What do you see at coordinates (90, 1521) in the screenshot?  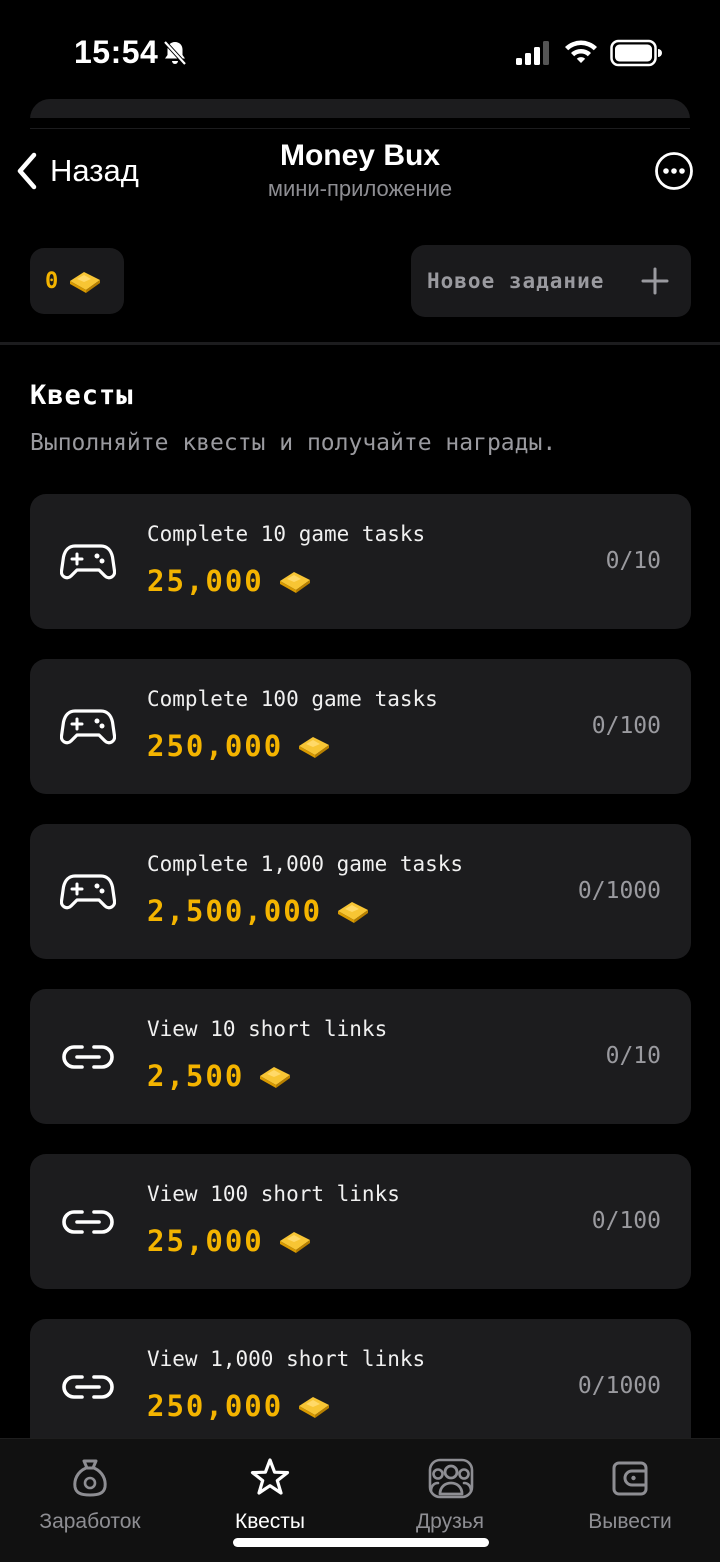 I see `tab-label: Заработок` at bounding box center [90, 1521].